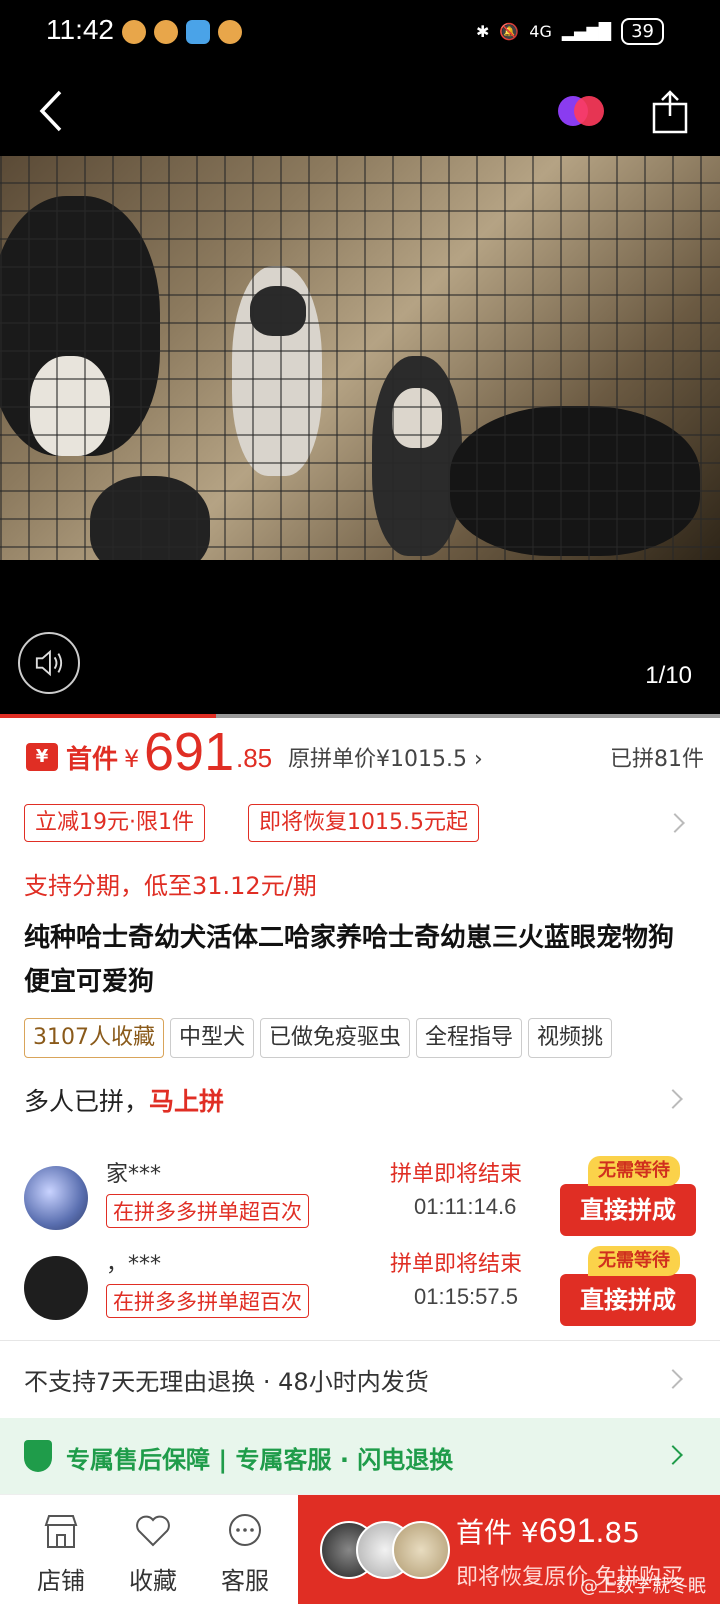 The width and height of the screenshot is (720, 1604). Describe the element at coordinates (245, 1549) in the screenshot. I see `customer-service-button: 客服` at that location.